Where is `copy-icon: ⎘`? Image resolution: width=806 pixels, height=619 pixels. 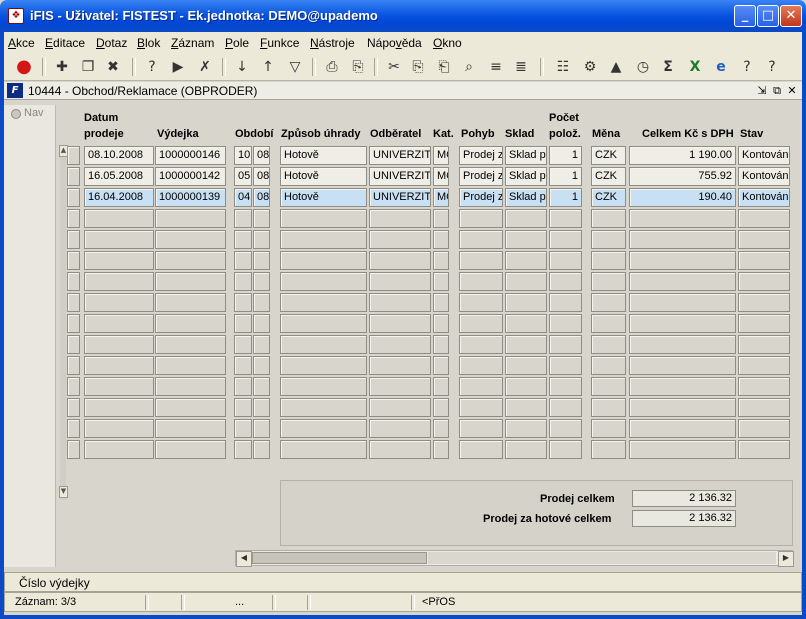 copy-icon: ⎘ is located at coordinates (418, 67).